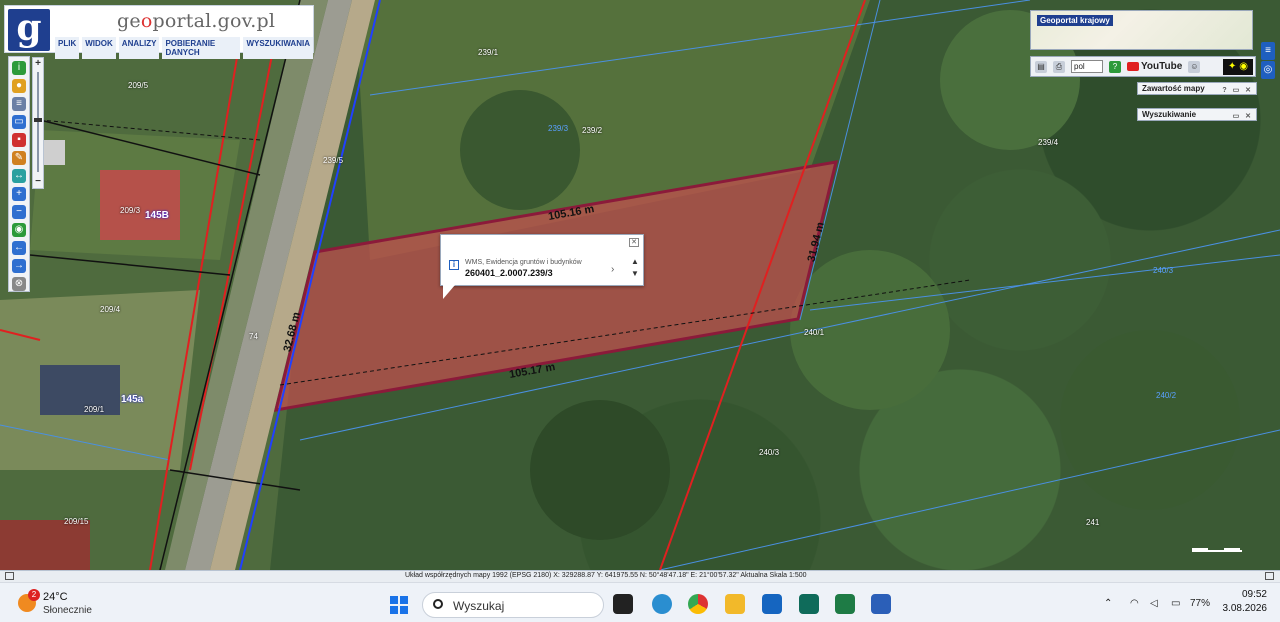 The image size is (1280, 622). Describe the element at coordinates (809, 604) in the screenshot. I see `media-icon` at that location.